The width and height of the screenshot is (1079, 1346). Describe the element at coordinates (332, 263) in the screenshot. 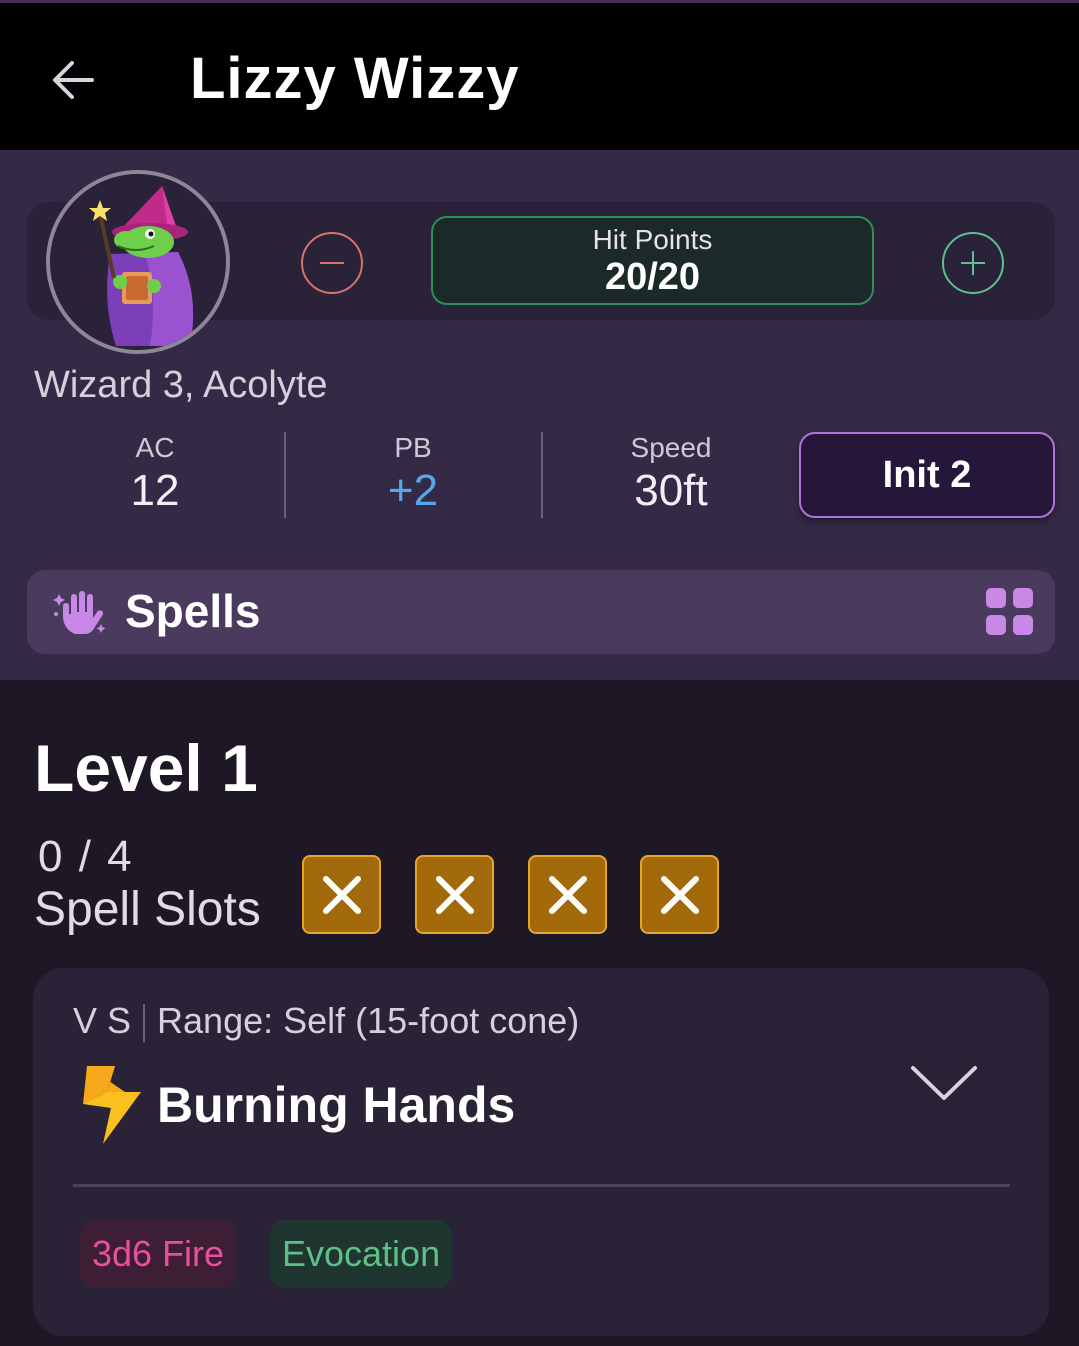

I see `decrease-hp-button` at that location.